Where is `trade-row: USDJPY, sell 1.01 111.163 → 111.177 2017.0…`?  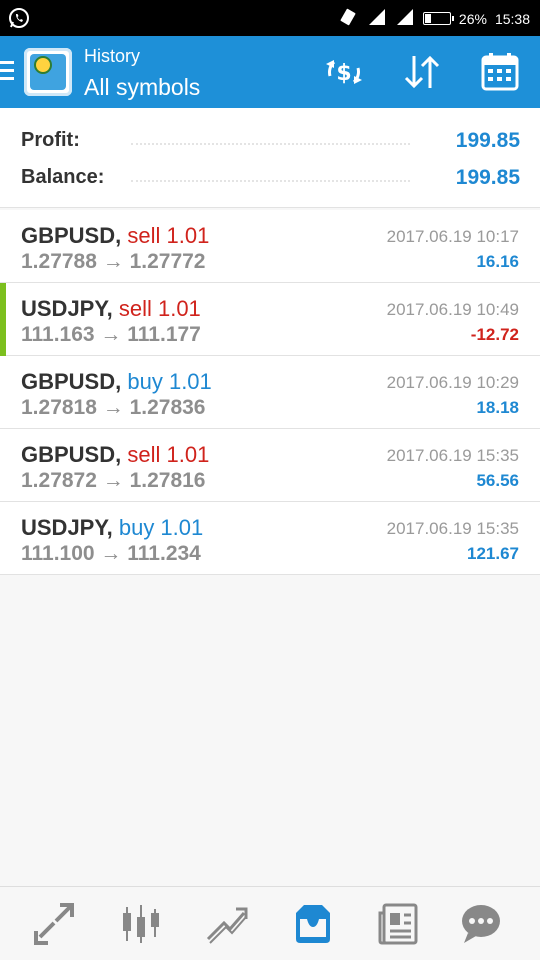
trade-row: USDJPY, sell 1.01 111.163 → 111.177 2017.0… is located at coordinates (270, 319).